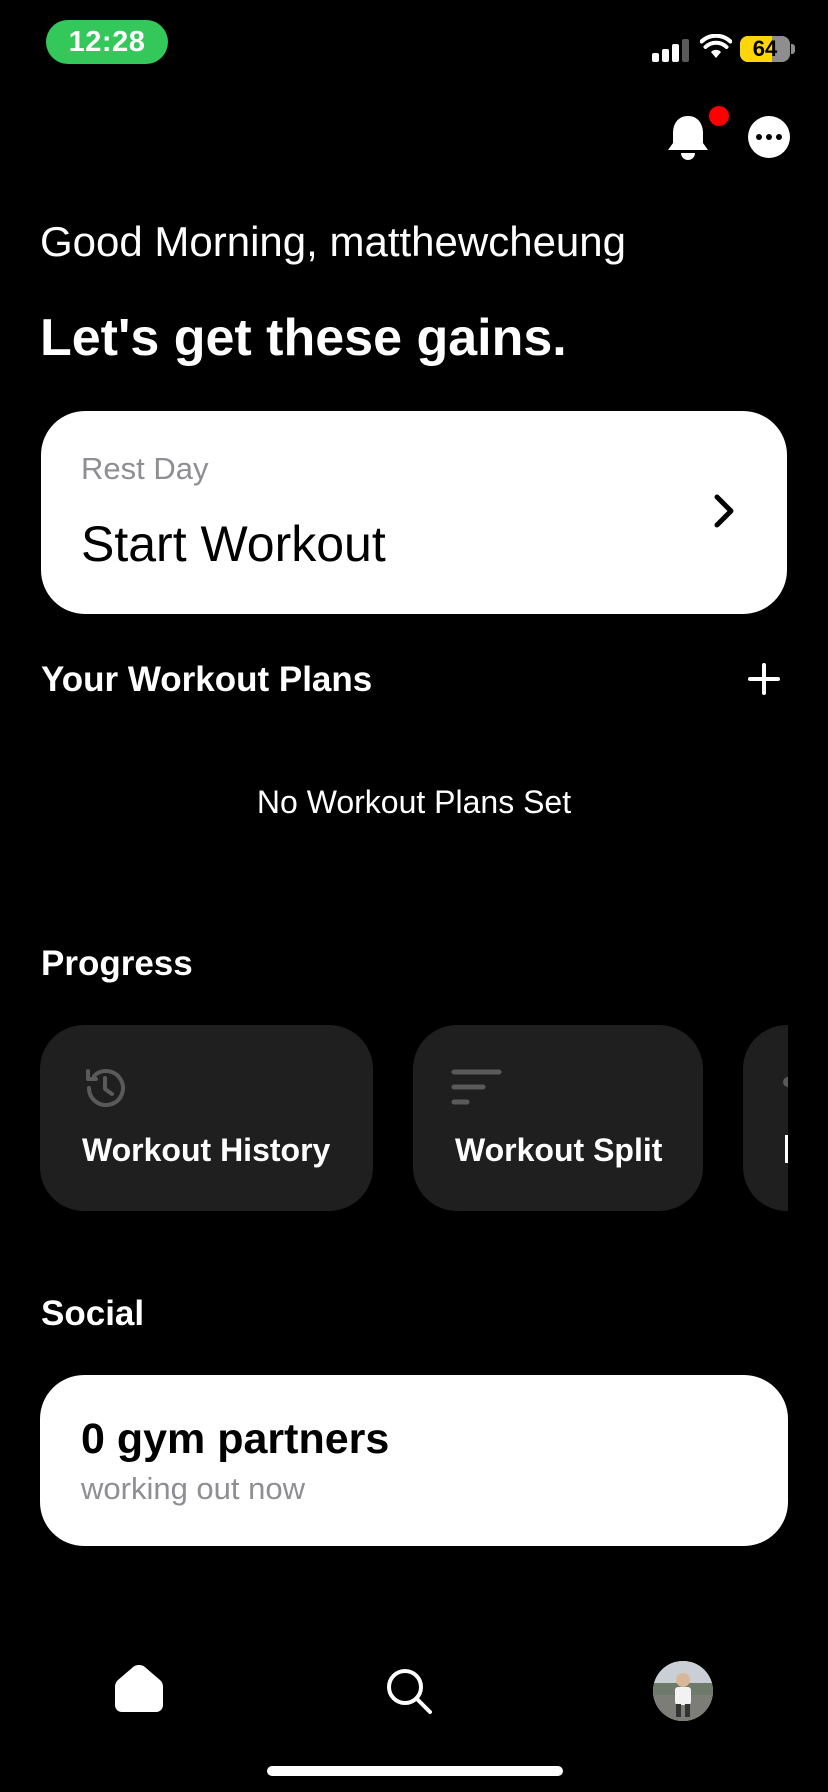 This screenshot has height=1792, width=828. I want to click on gym-partners-count: 0 gym partners, so click(235, 1439).